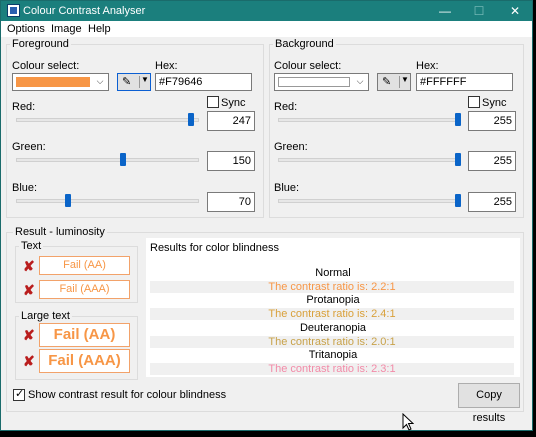 The width and height of the screenshot is (536, 437). Describe the element at coordinates (203, 82) in the screenshot. I see `fg-hex-input: #F79646` at that location.